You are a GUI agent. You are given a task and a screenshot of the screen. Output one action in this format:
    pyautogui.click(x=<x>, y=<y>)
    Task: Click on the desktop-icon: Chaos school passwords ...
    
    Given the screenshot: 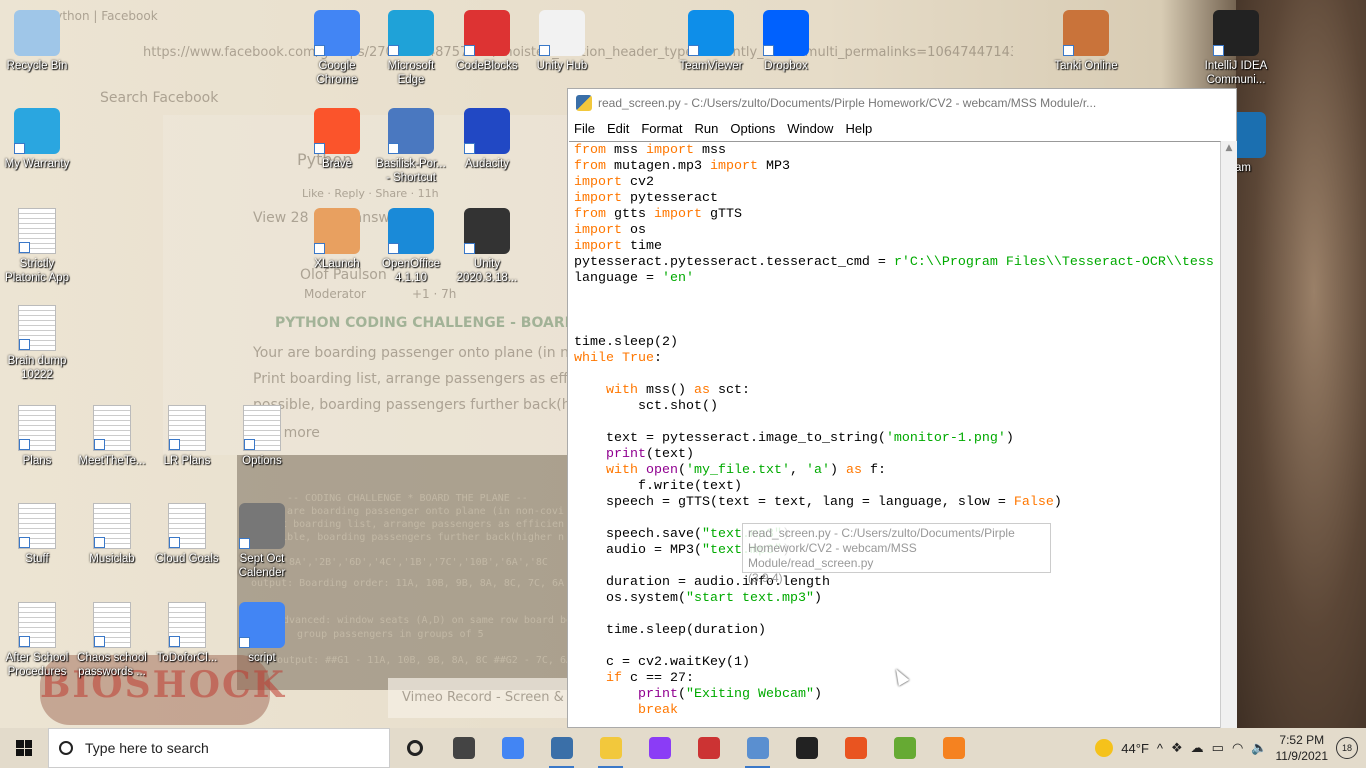 What is the action you would take?
    pyautogui.click(x=112, y=640)
    